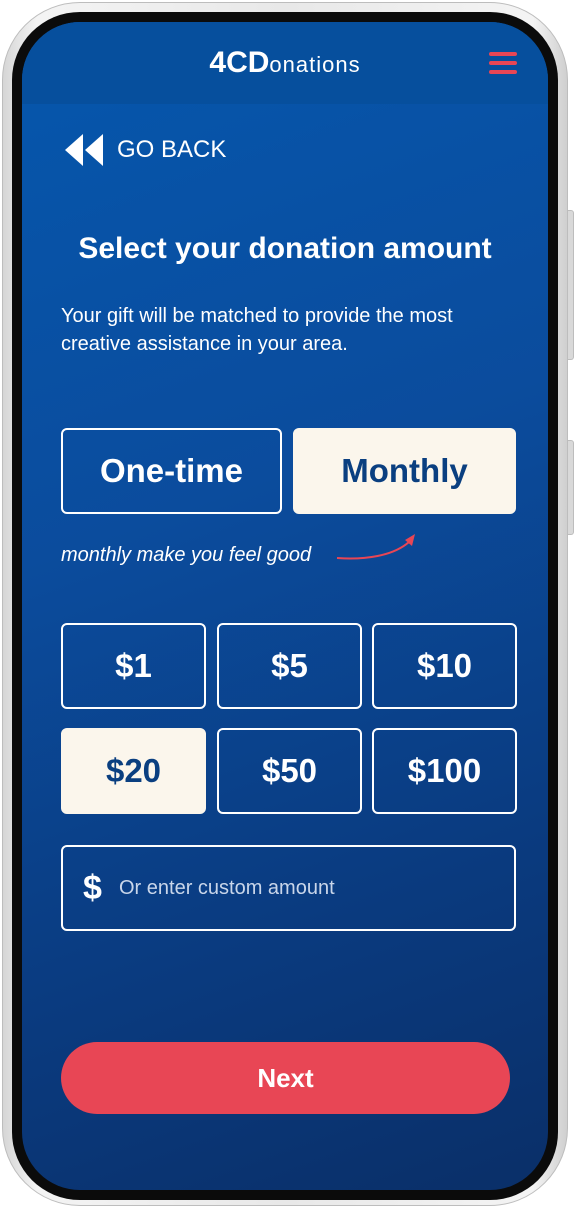  What do you see at coordinates (285, 248) in the screenshot?
I see `page-title: Select your donation amount` at bounding box center [285, 248].